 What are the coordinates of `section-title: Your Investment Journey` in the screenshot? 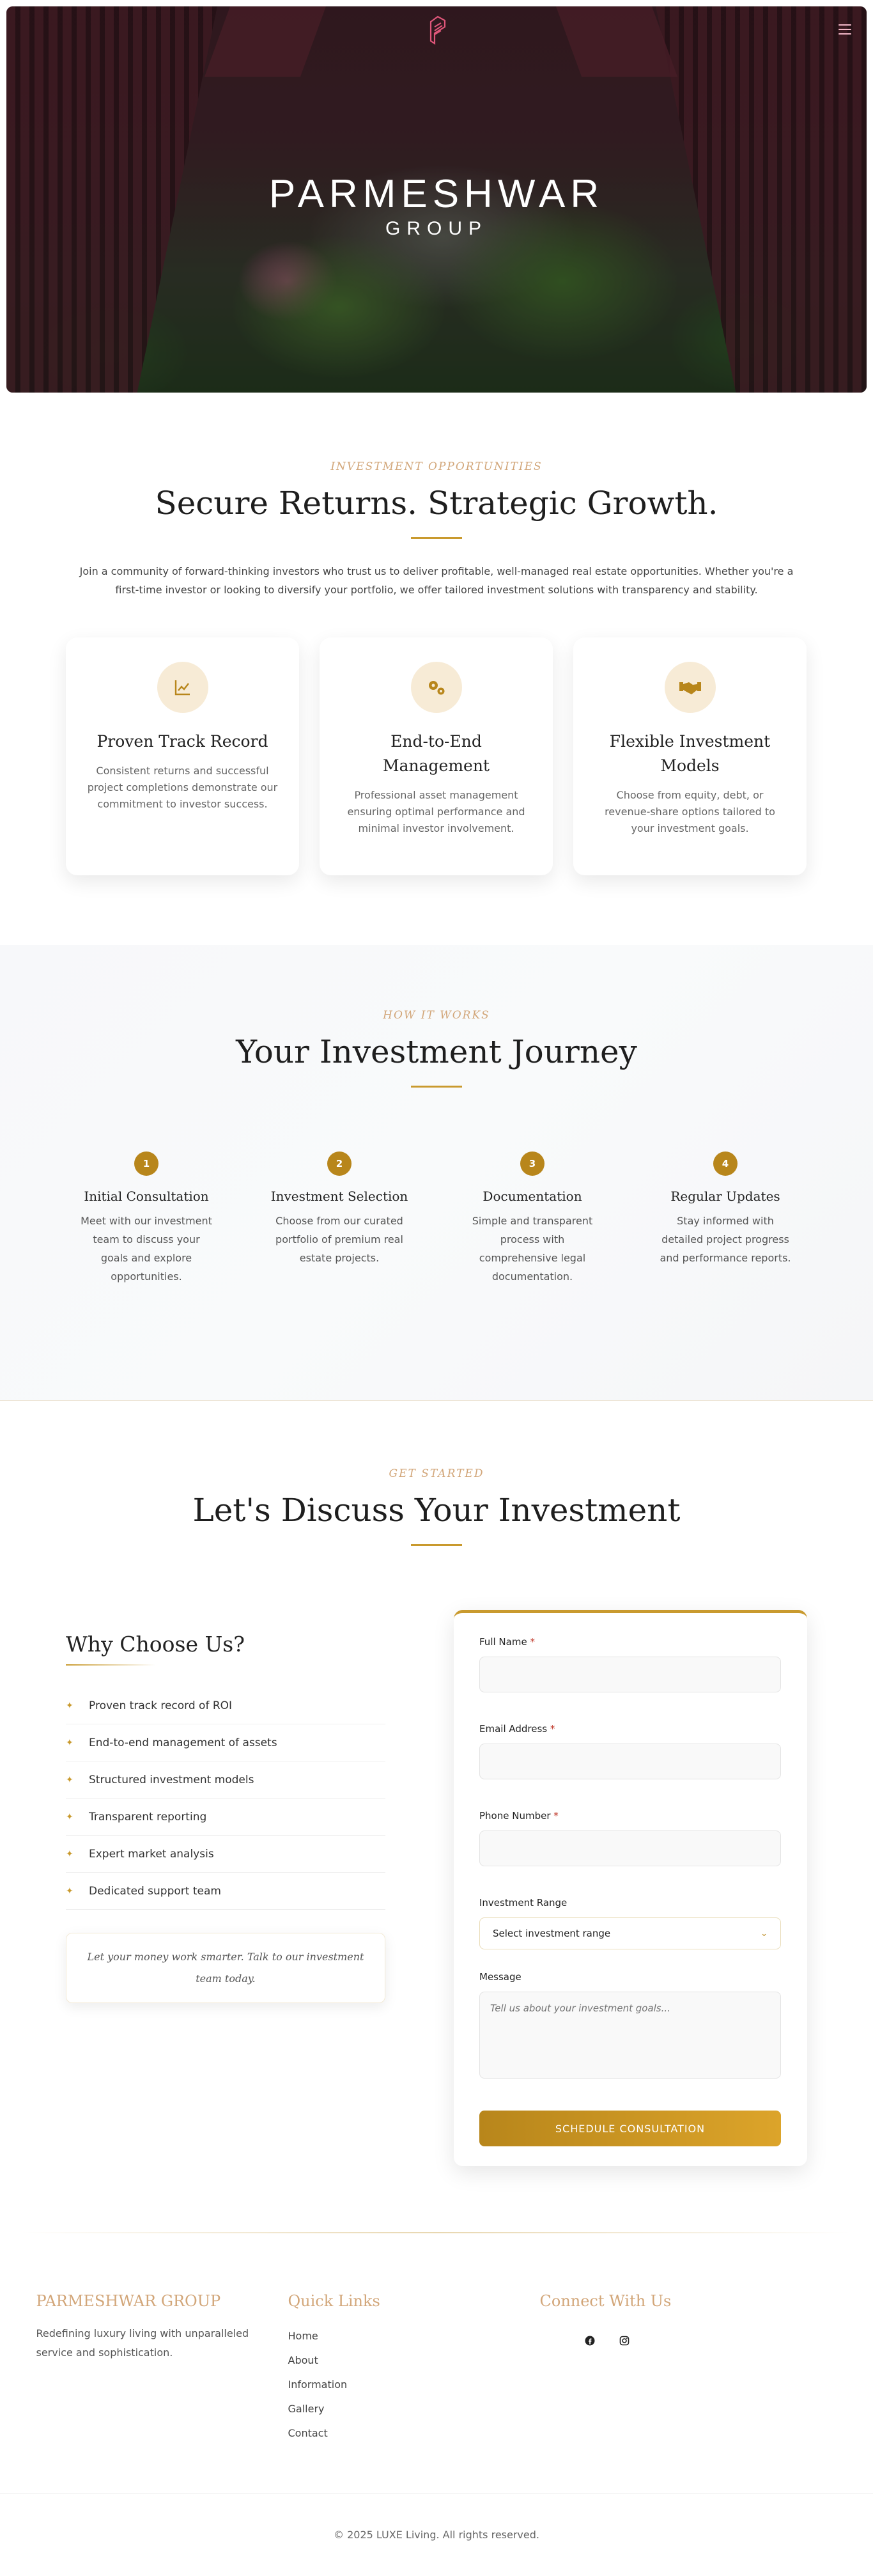 It's located at (436, 1051).